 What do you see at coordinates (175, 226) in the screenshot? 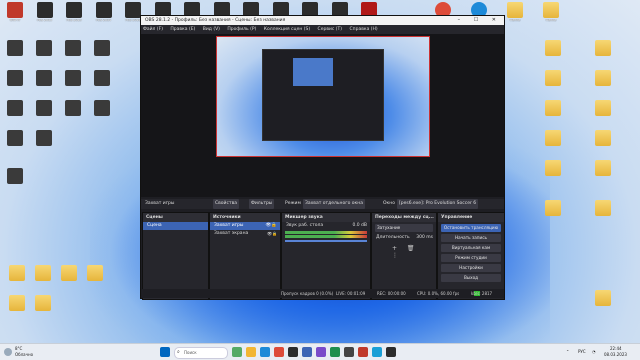
I see `scene-item: Сцена` at bounding box center [175, 226].